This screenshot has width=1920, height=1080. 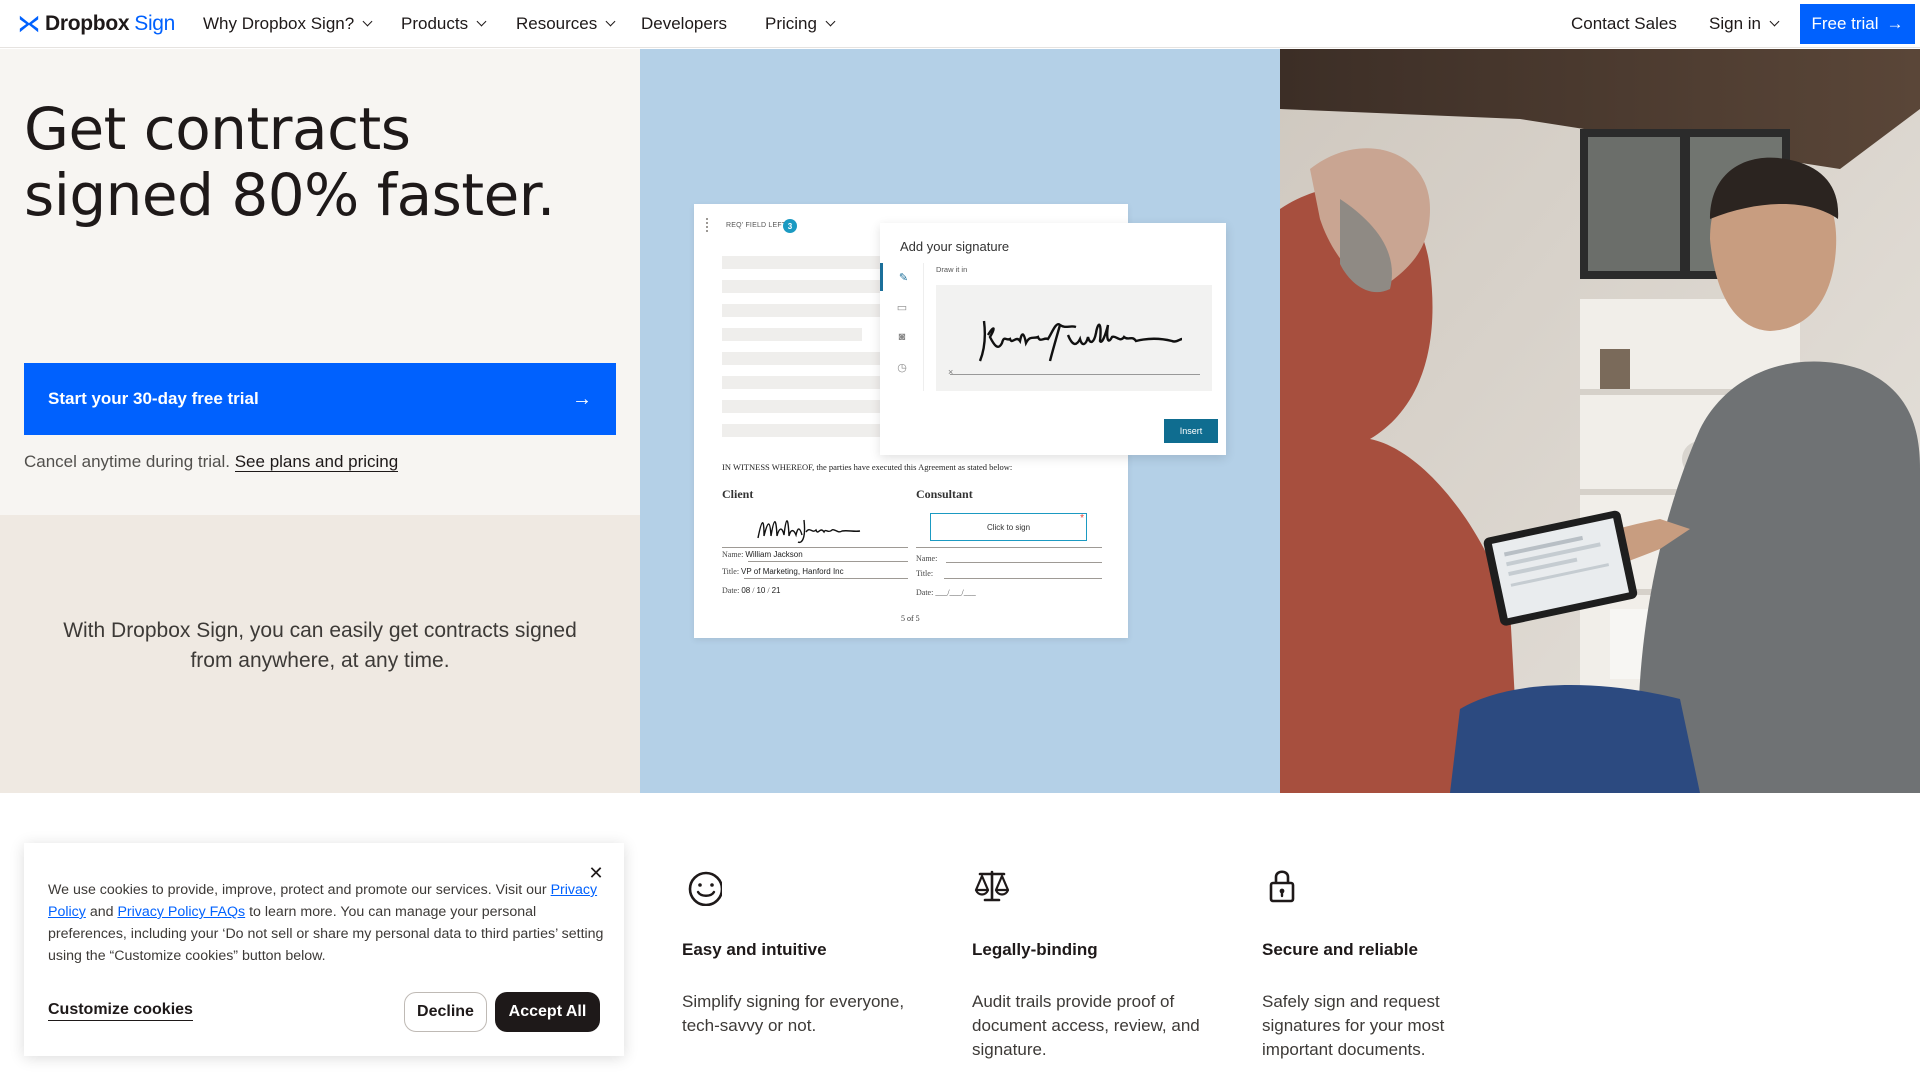 What do you see at coordinates (910, 618) in the screenshot?
I see `page-number: 5 of 5` at bounding box center [910, 618].